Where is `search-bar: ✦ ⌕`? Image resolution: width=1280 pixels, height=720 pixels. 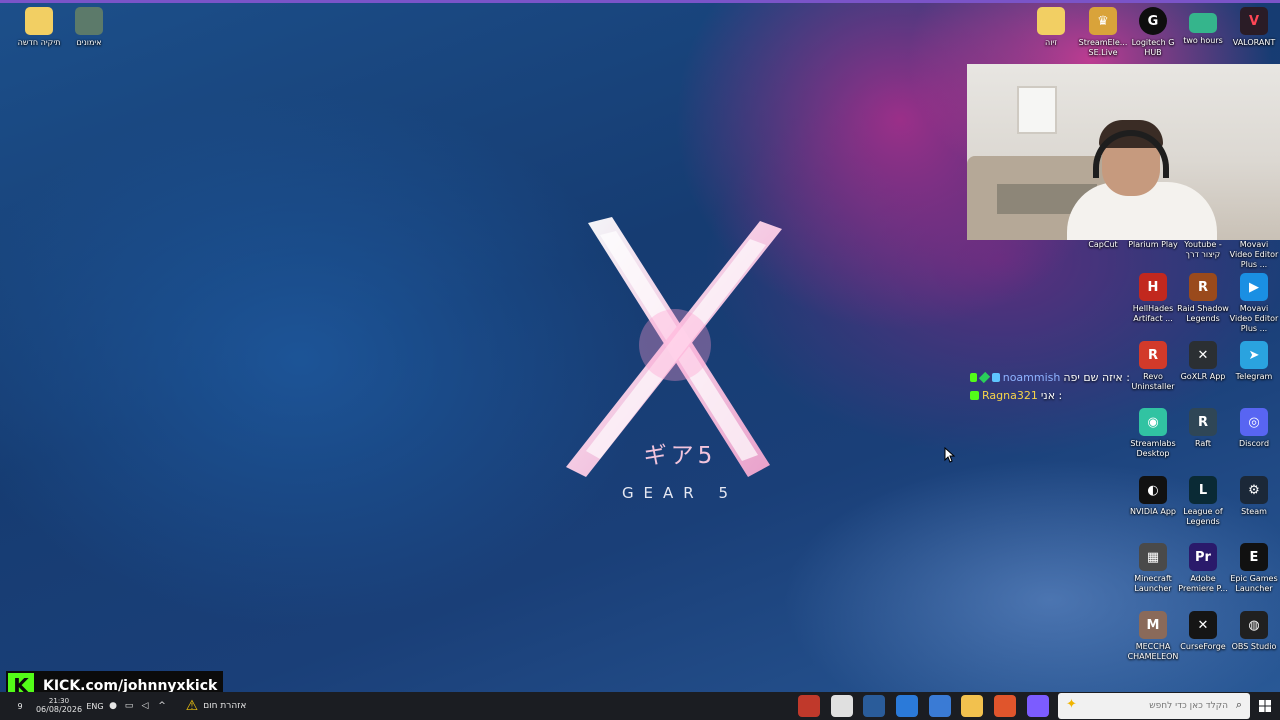 search-bar: ✦ ⌕ is located at coordinates (1154, 706).